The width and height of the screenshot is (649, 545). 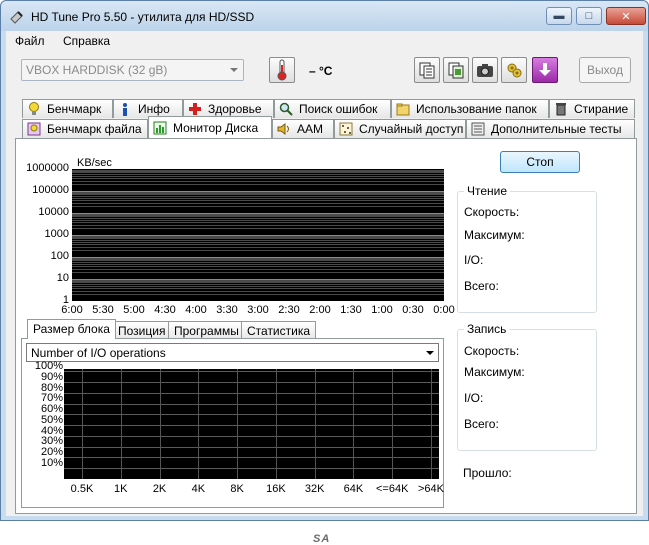 What do you see at coordinates (527, 386) in the screenshot?
I see `write-group: Запись Скорость: Максимум: I/O: Всего:` at bounding box center [527, 386].